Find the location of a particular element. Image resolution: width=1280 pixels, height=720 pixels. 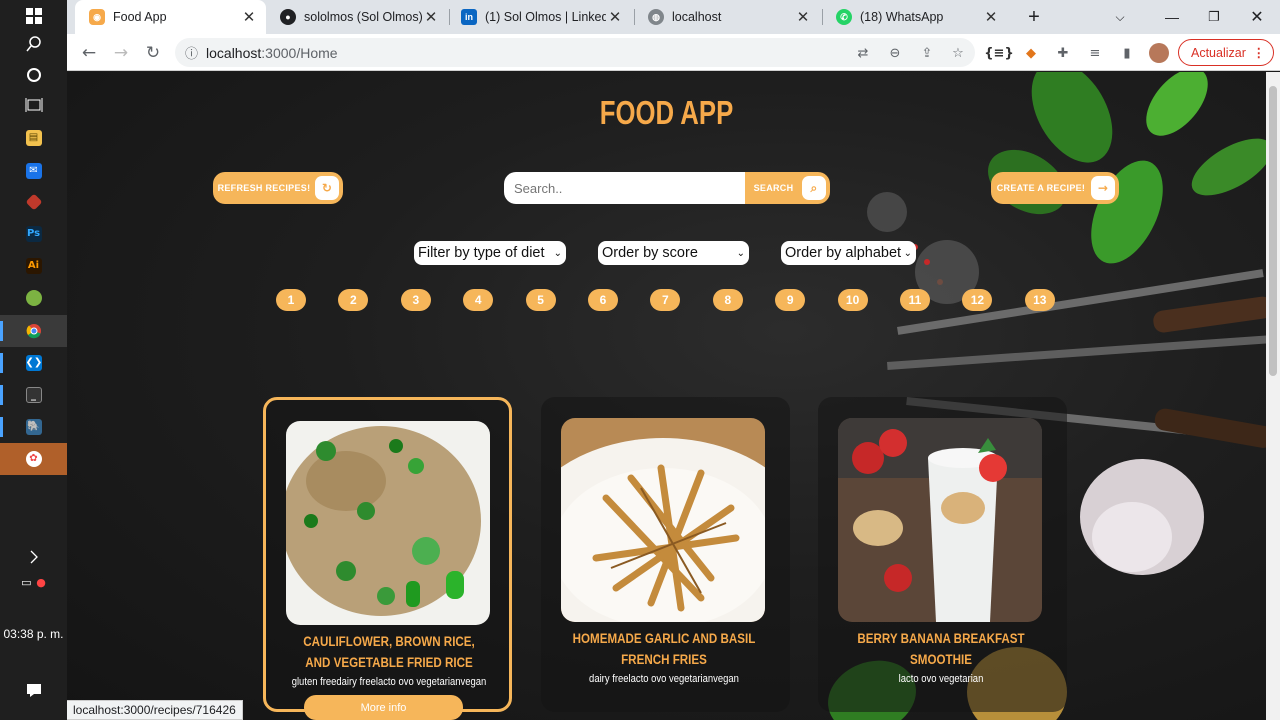

terminal-icon: _ is located at coordinates (33, 395).